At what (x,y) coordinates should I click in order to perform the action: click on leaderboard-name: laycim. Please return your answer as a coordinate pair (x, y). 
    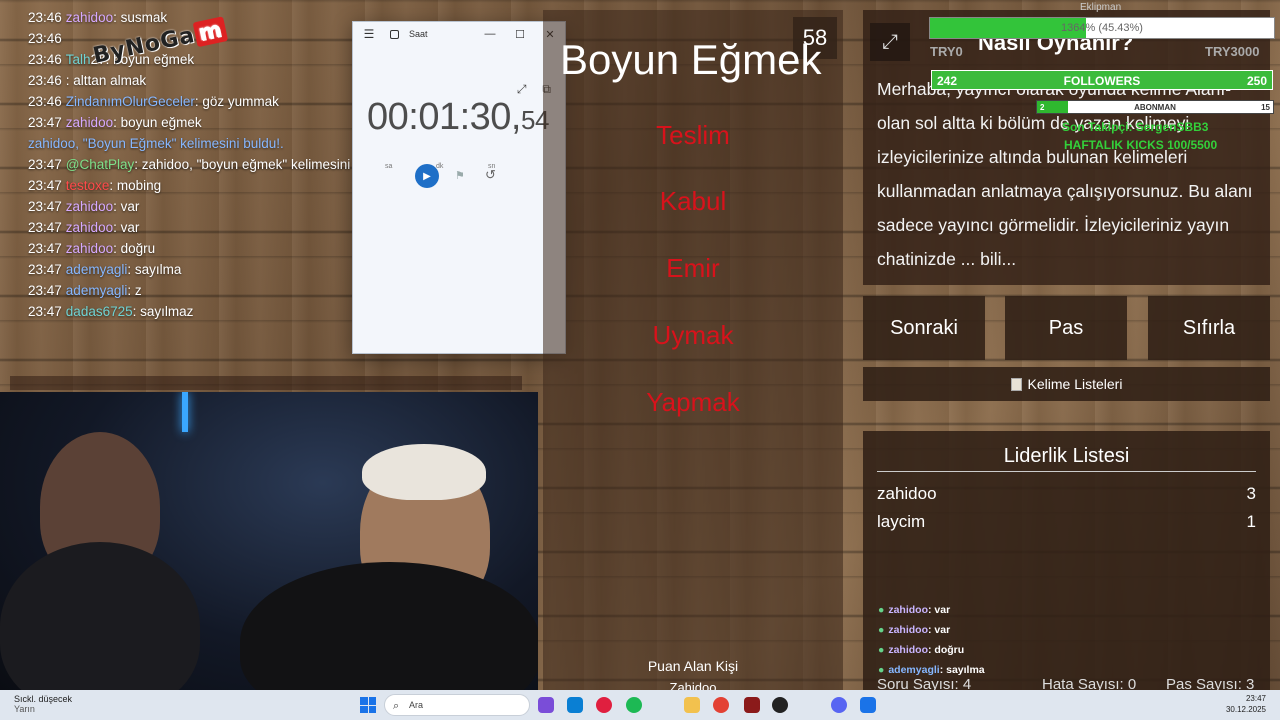
    Looking at the image, I should click on (901, 521).